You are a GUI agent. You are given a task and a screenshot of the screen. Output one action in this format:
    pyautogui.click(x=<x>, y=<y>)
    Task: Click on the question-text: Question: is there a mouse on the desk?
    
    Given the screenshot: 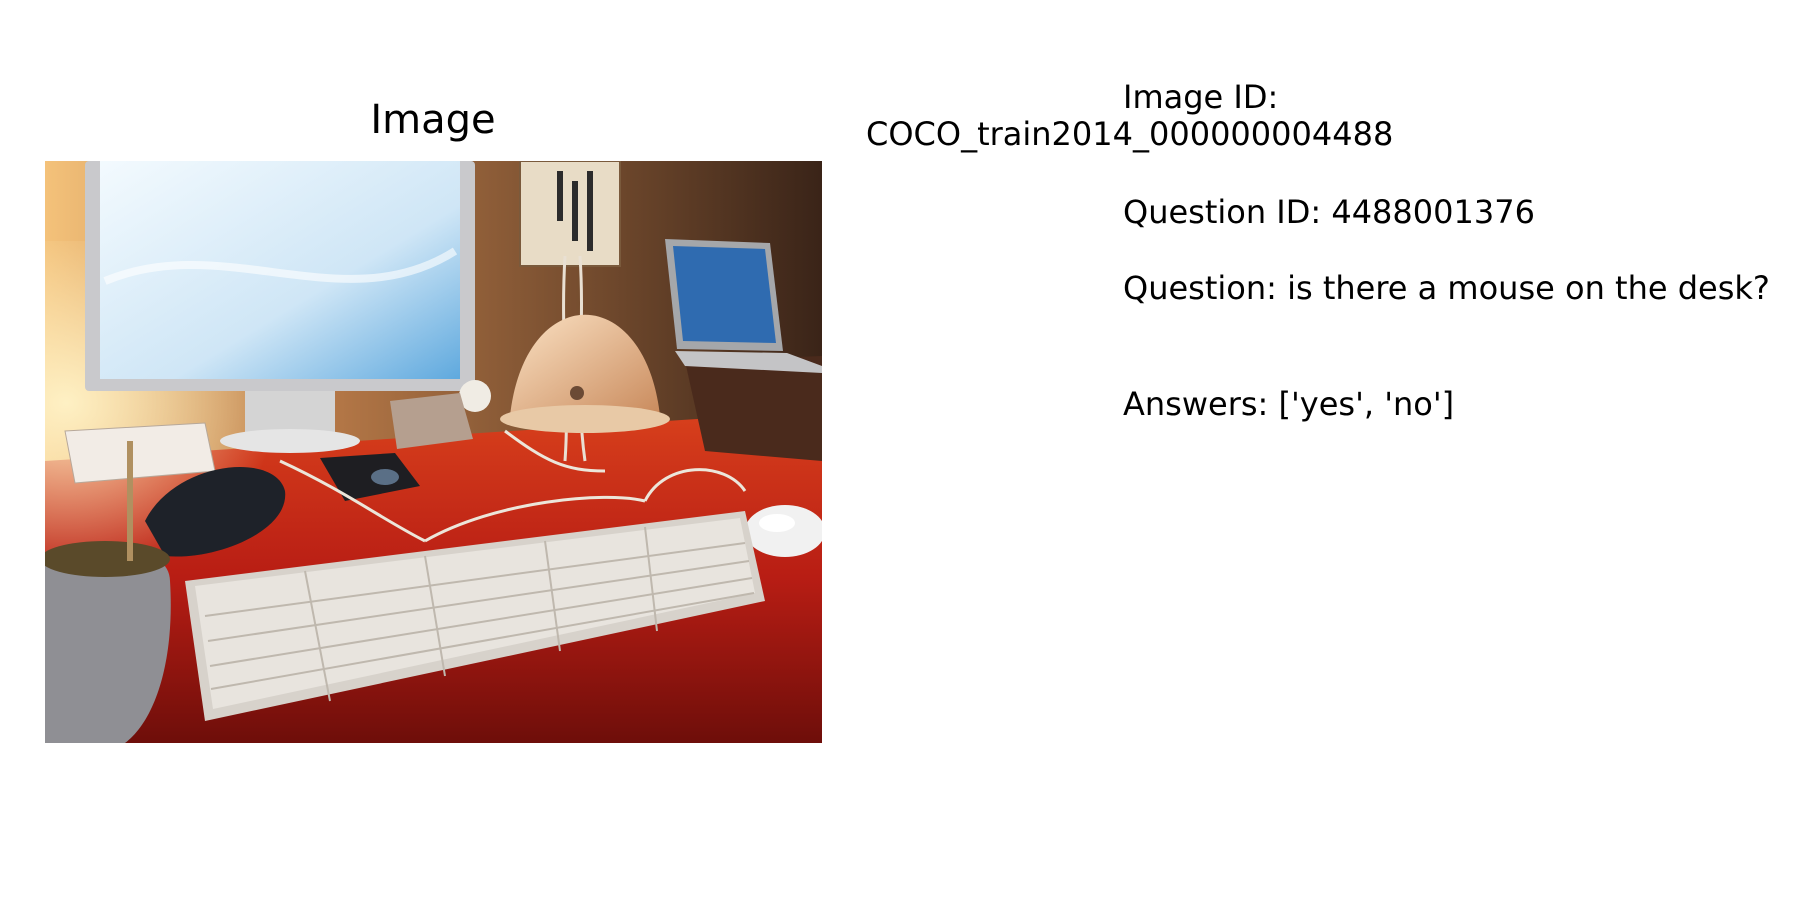 What is the action you would take?
    pyautogui.click(x=1446, y=288)
    